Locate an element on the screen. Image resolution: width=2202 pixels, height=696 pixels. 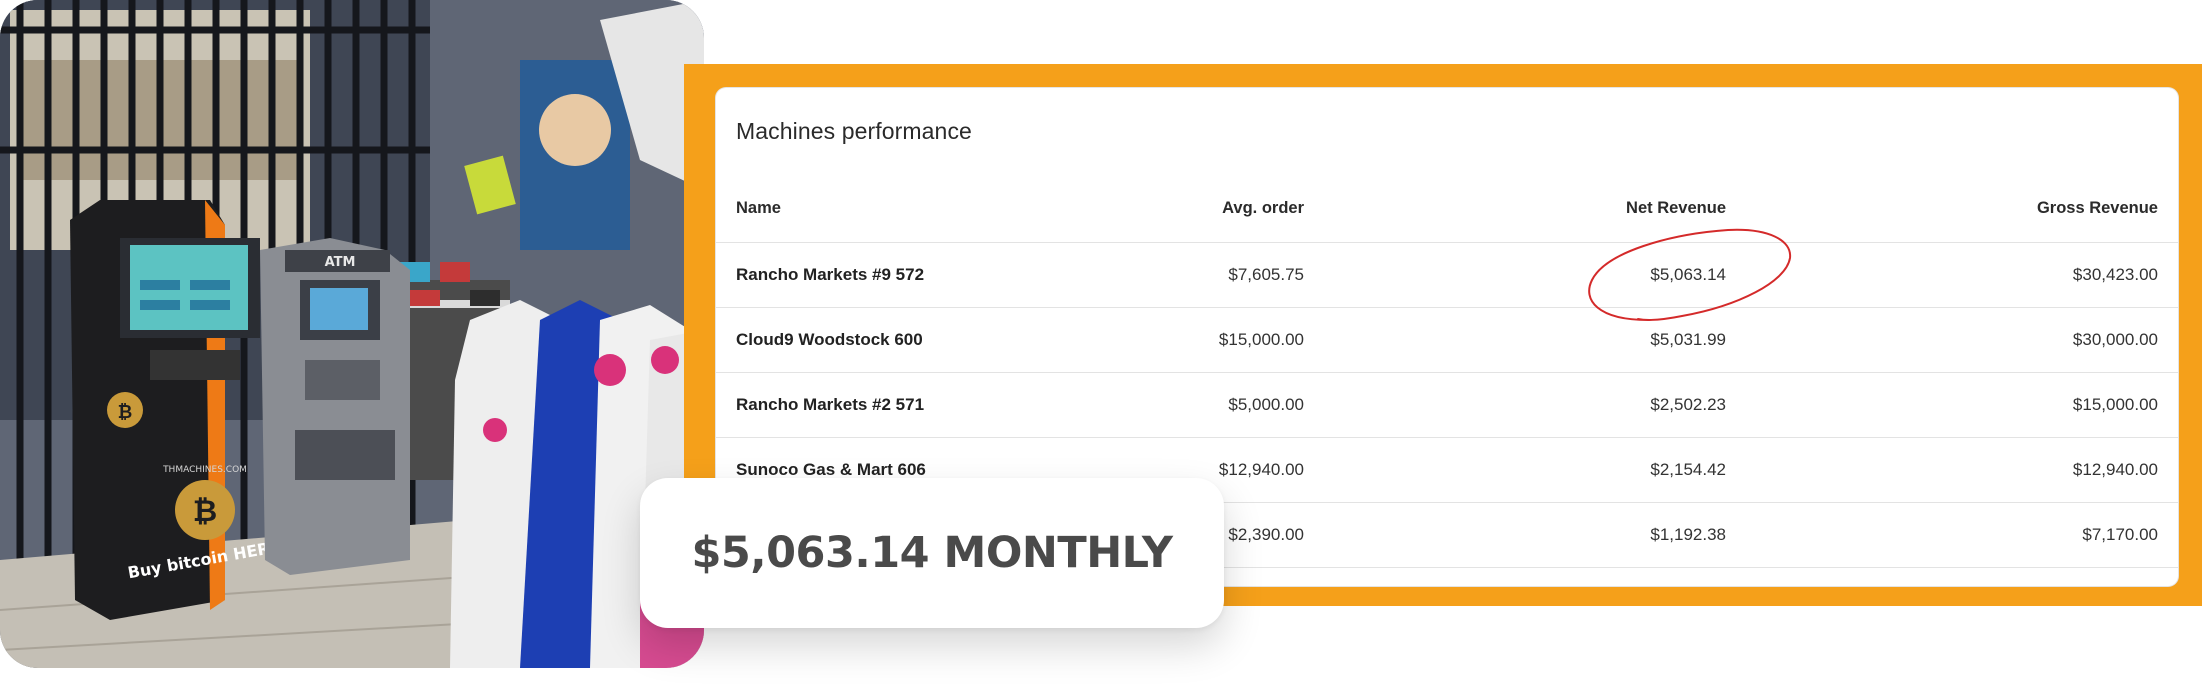
atm-sign: ATM is located at coordinates (340, 262).